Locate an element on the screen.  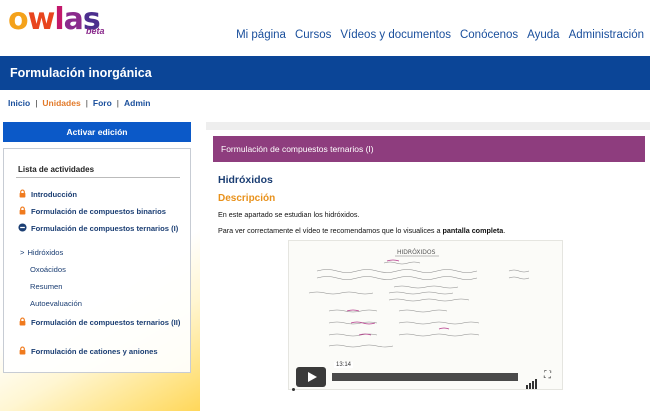
handwriting-highlights is located at coordinates (398, 297).